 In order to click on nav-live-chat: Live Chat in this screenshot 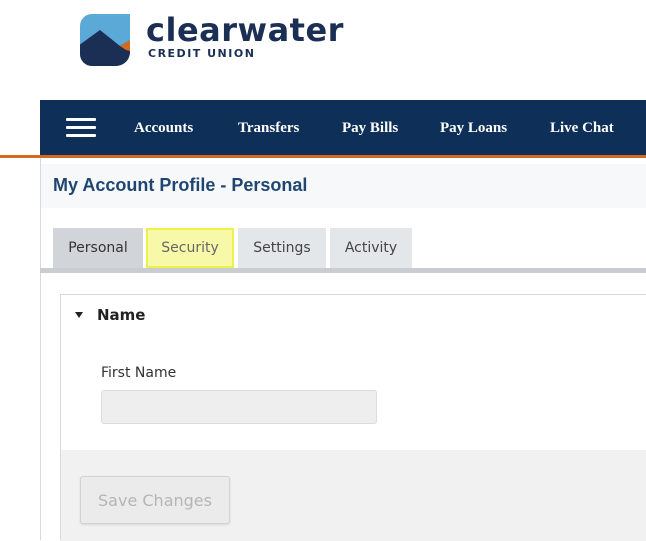, I will do `click(582, 128)`.